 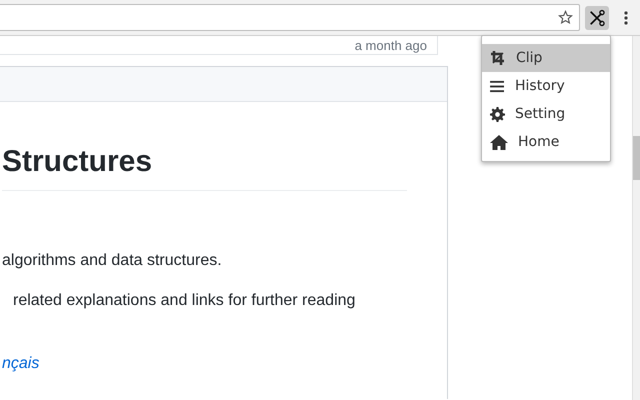 I want to click on home-icon, so click(x=499, y=142).